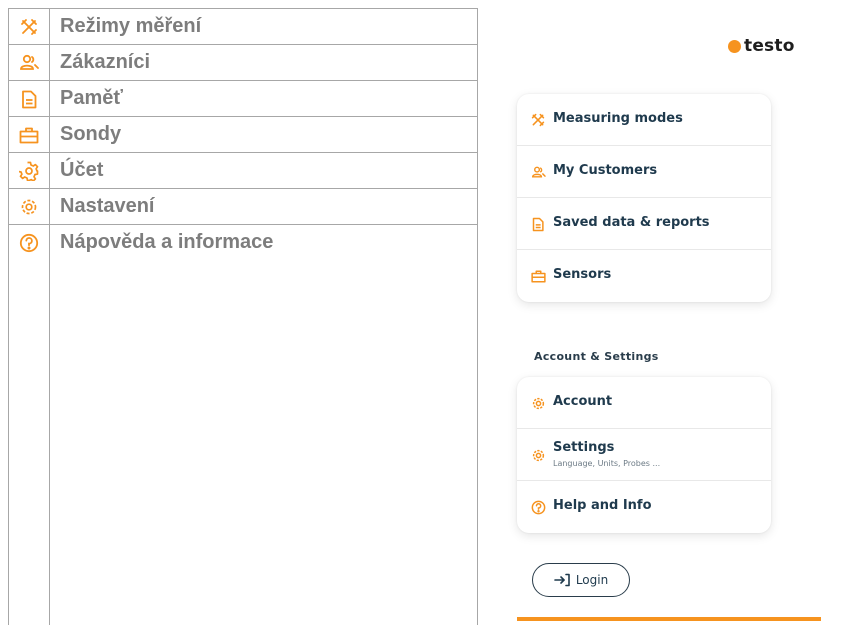 This screenshot has height=625, width=853. Describe the element at coordinates (131, 26) in the screenshot. I see `row-label: Režimy měření` at that location.